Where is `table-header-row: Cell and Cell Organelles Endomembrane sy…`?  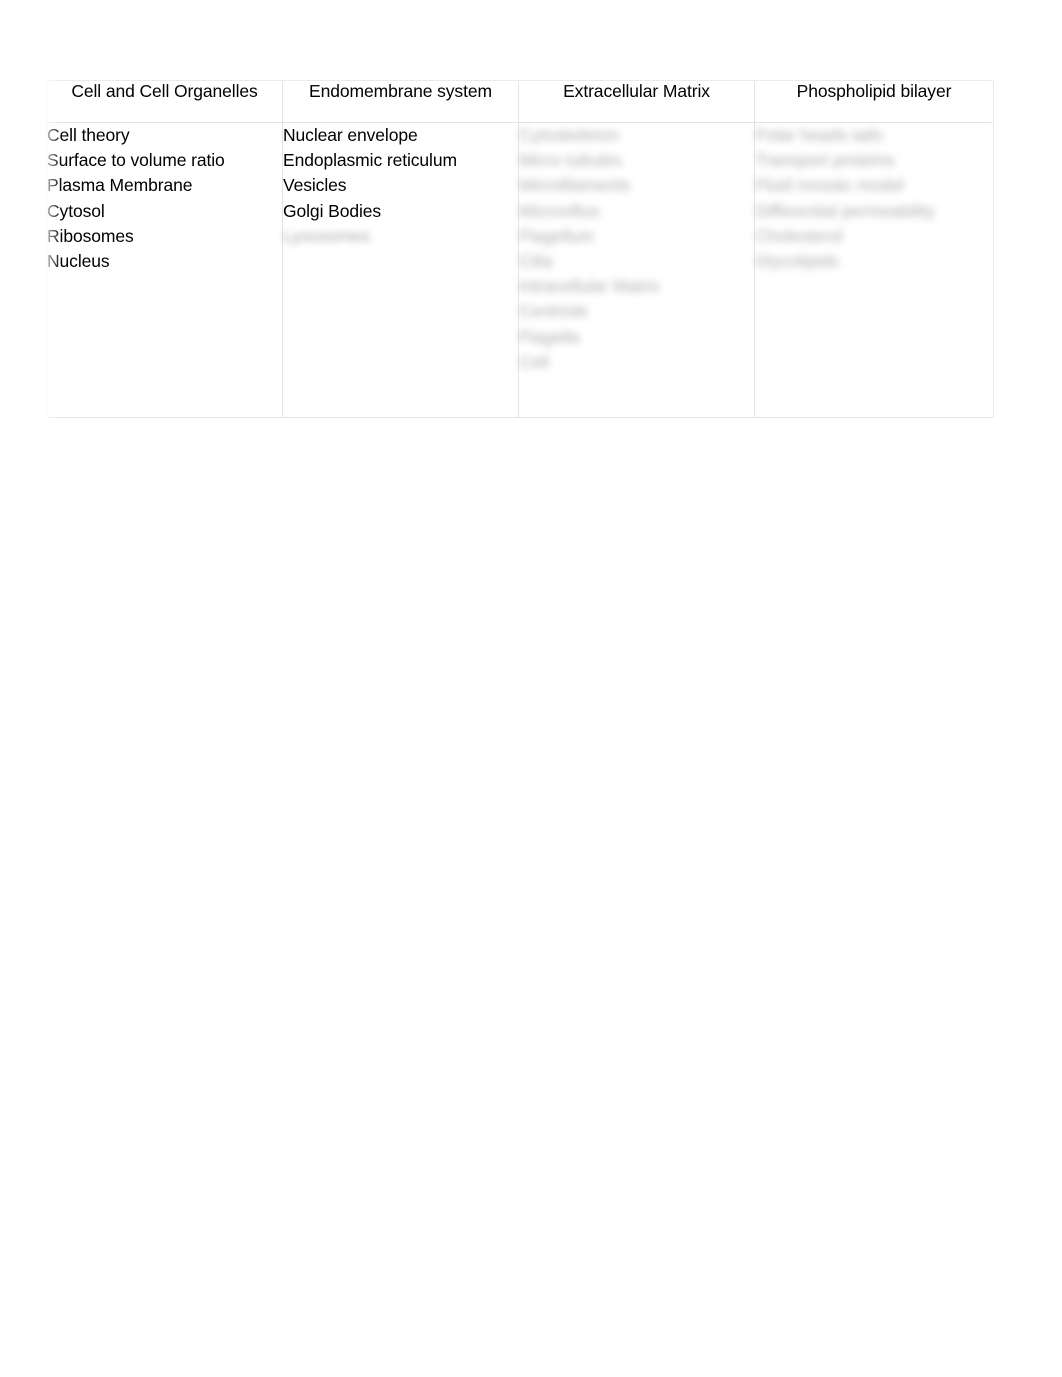 table-header-row: Cell and Cell Organelles Endomembrane sy… is located at coordinates (520, 101).